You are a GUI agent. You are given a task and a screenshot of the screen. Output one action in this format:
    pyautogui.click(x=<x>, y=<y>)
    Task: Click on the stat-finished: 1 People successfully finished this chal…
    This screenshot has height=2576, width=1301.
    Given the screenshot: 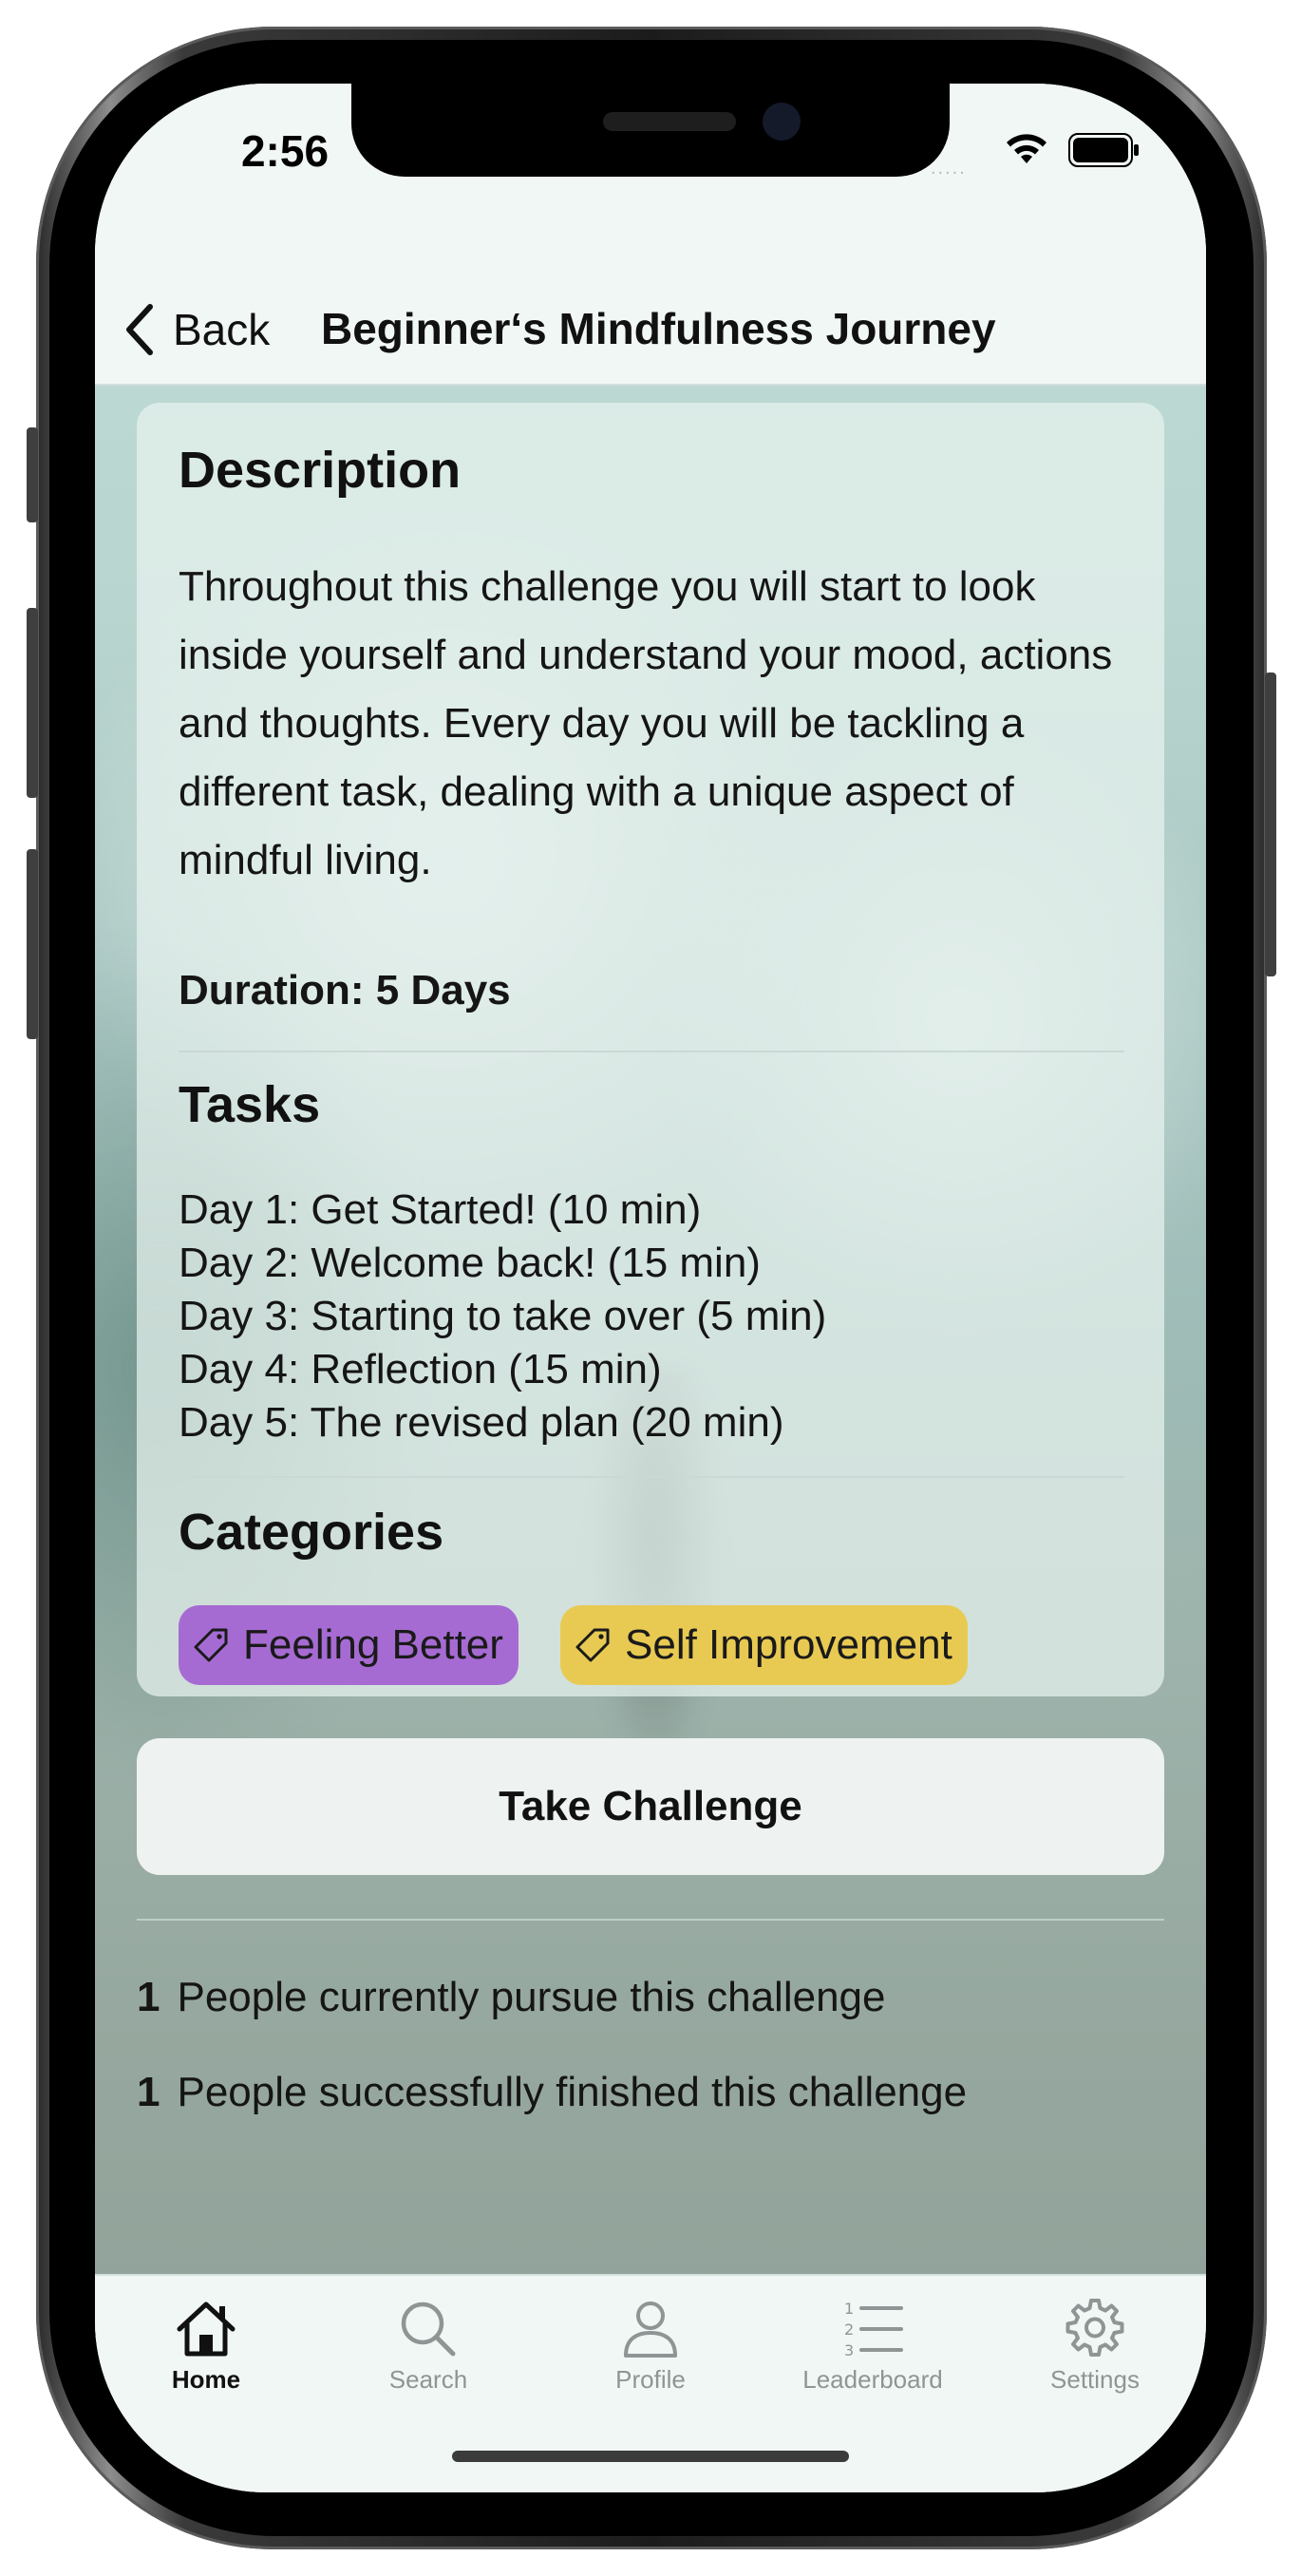 What is the action you would take?
    pyautogui.click(x=552, y=2092)
    